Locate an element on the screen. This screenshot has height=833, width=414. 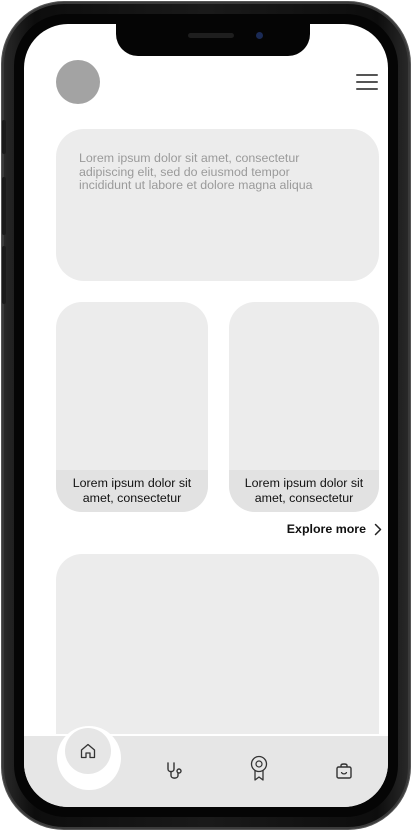
hamburger-menu-icon is located at coordinates (368, 82).